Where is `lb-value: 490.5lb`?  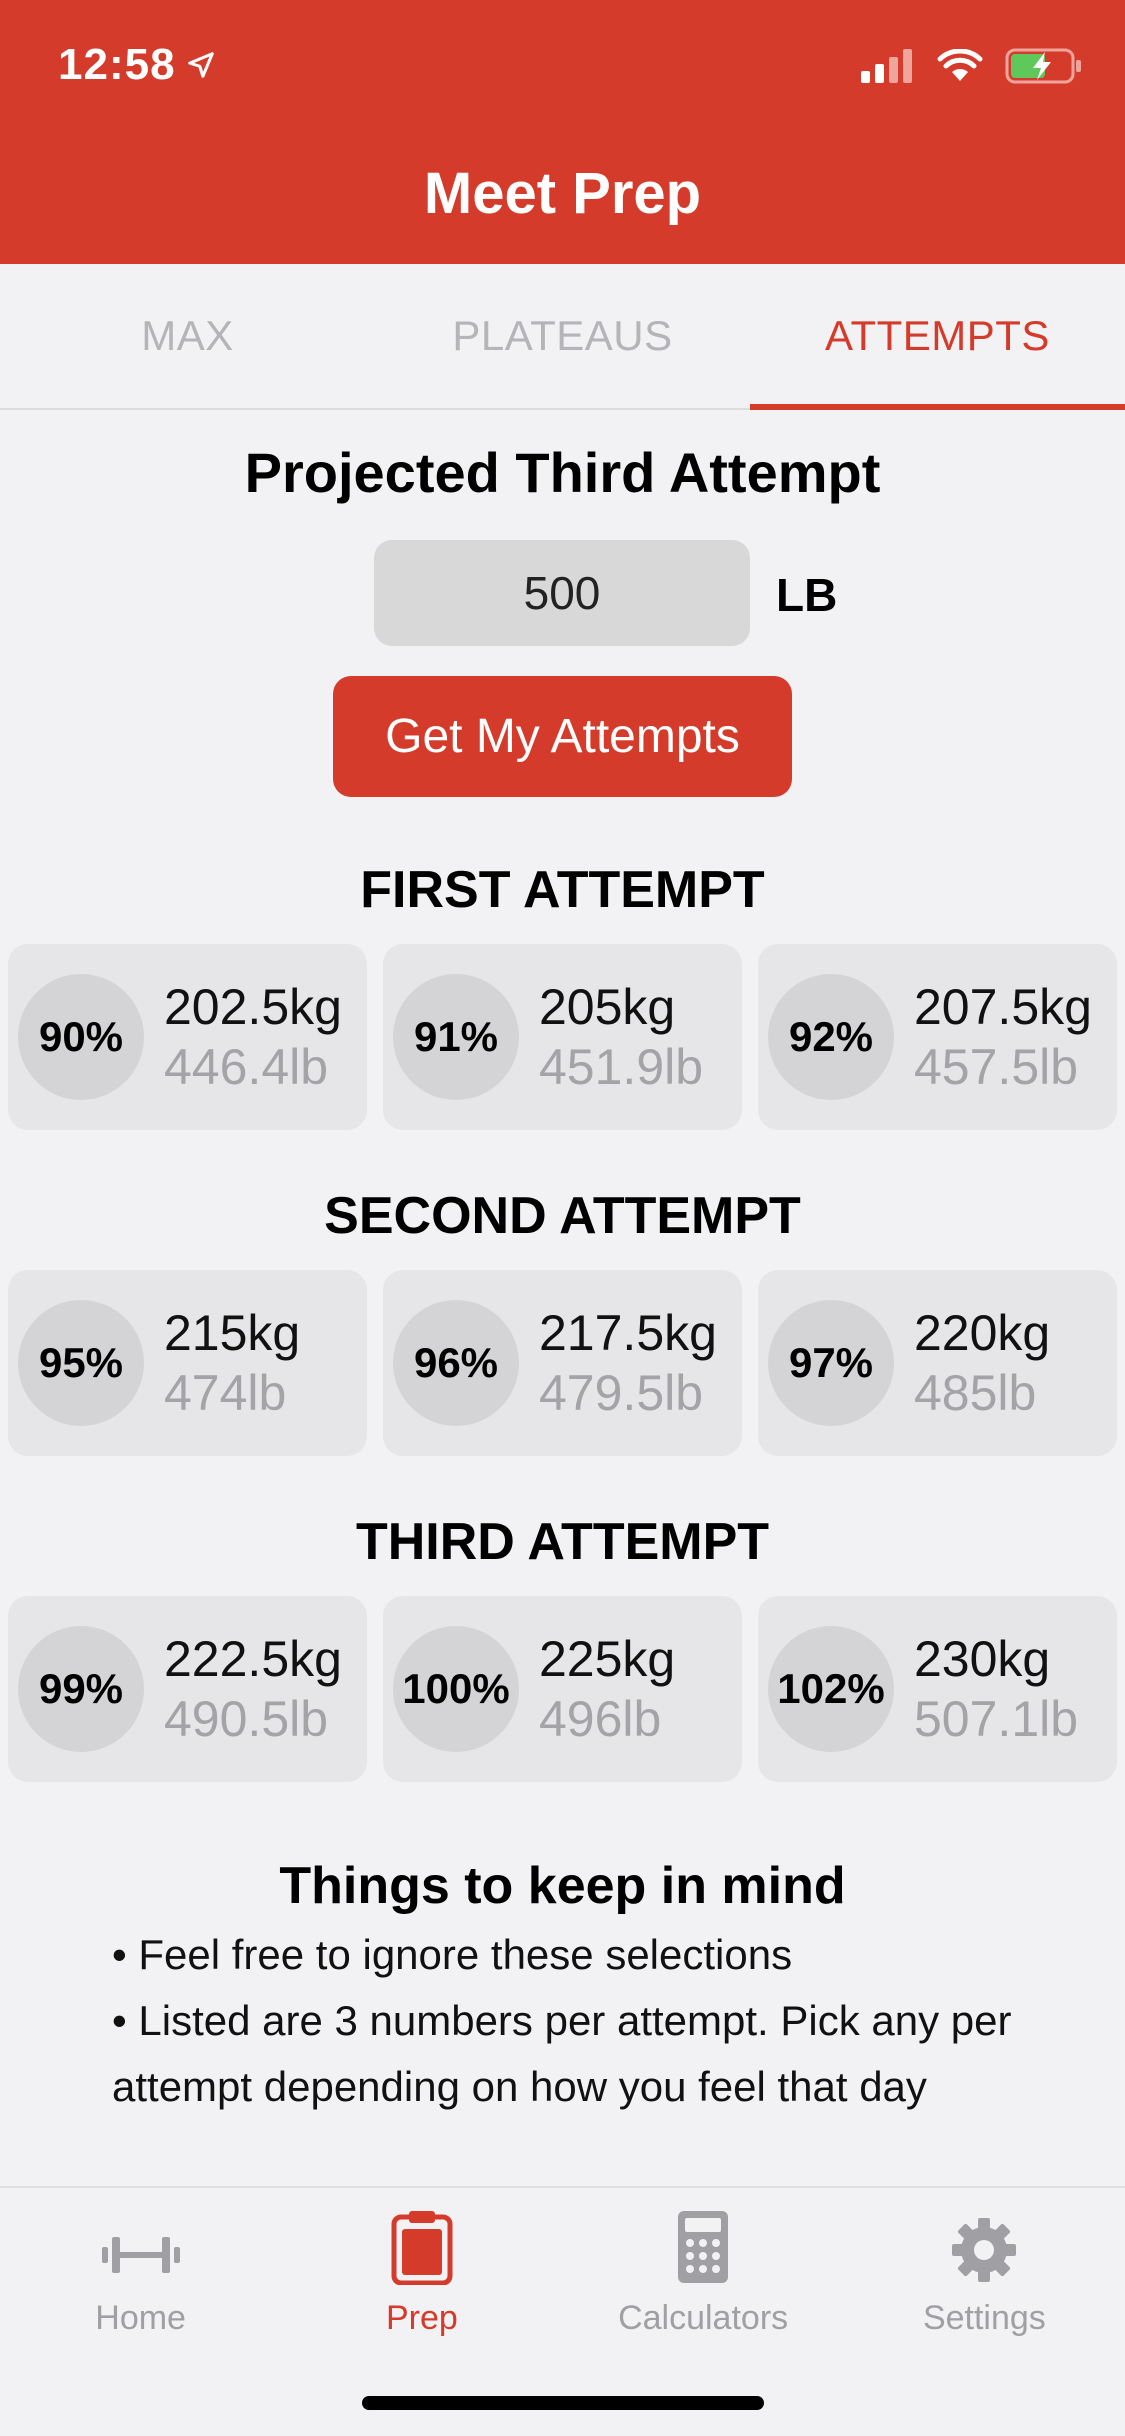
lb-value: 490.5lb is located at coordinates (246, 1719).